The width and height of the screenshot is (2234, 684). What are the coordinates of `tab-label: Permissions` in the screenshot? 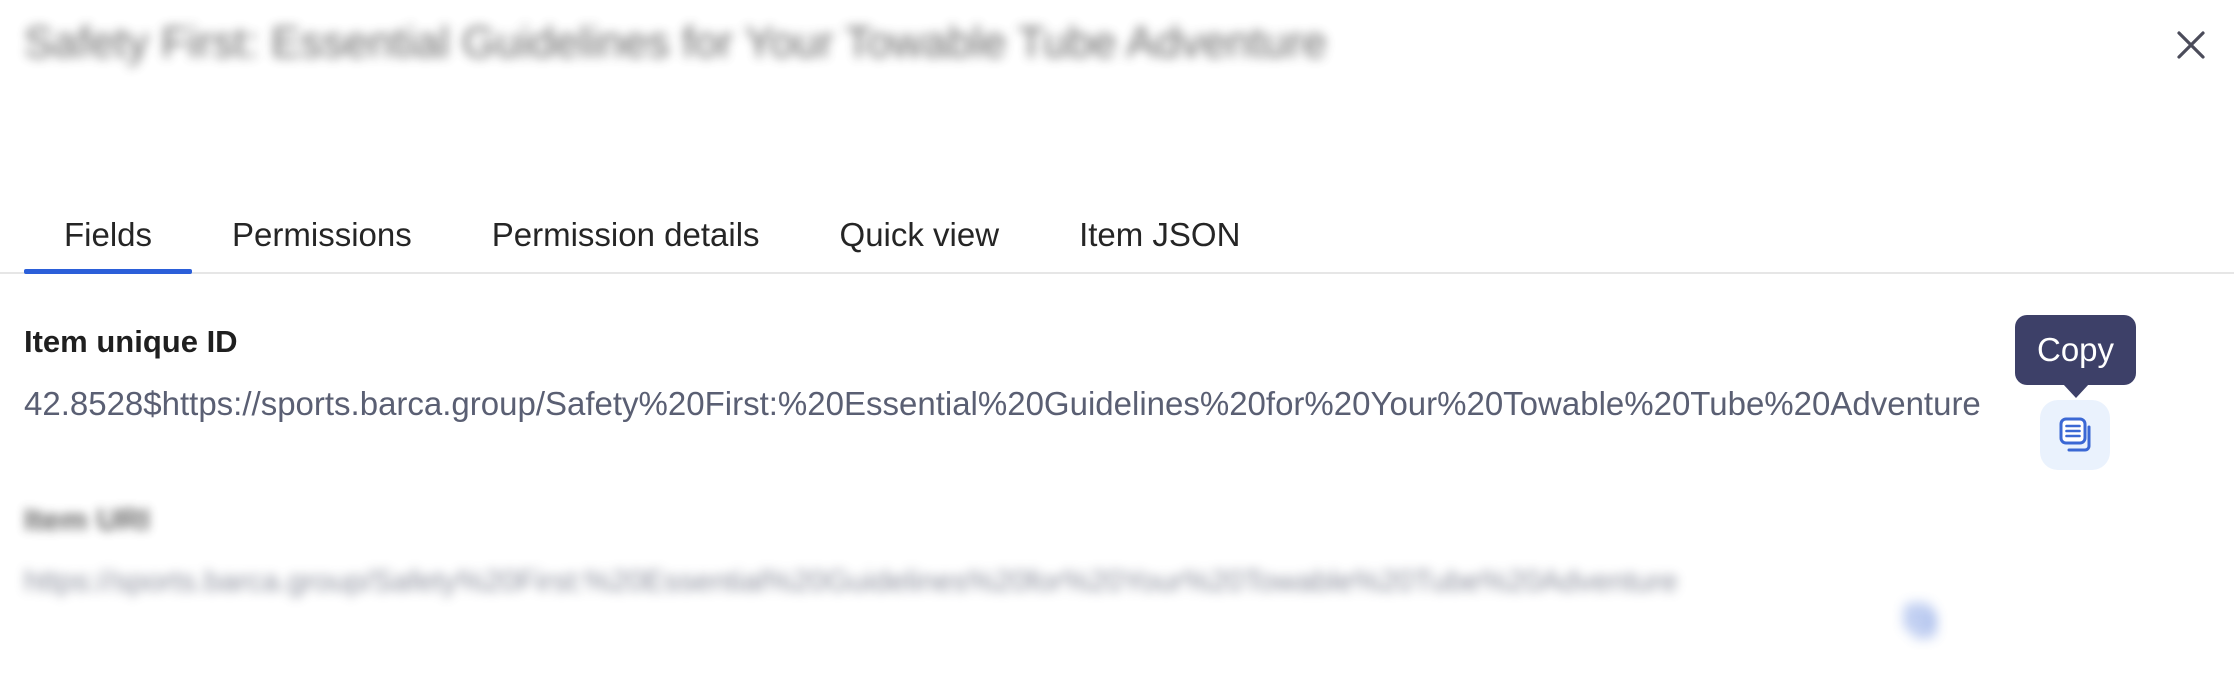 It's located at (322, 234).